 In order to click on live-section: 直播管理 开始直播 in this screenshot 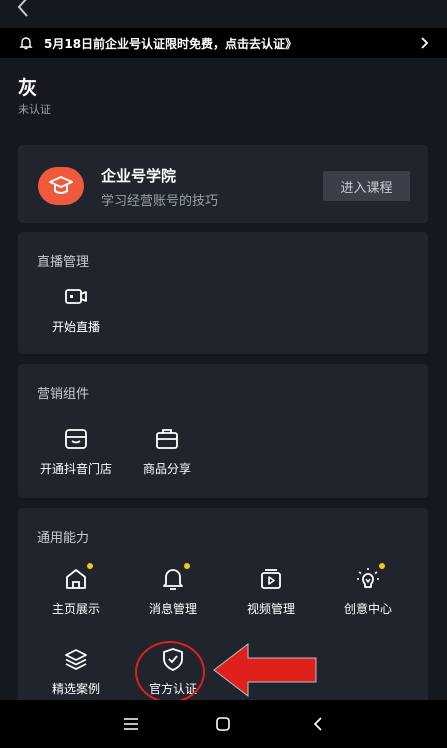, I will do `click(223, 293)`.